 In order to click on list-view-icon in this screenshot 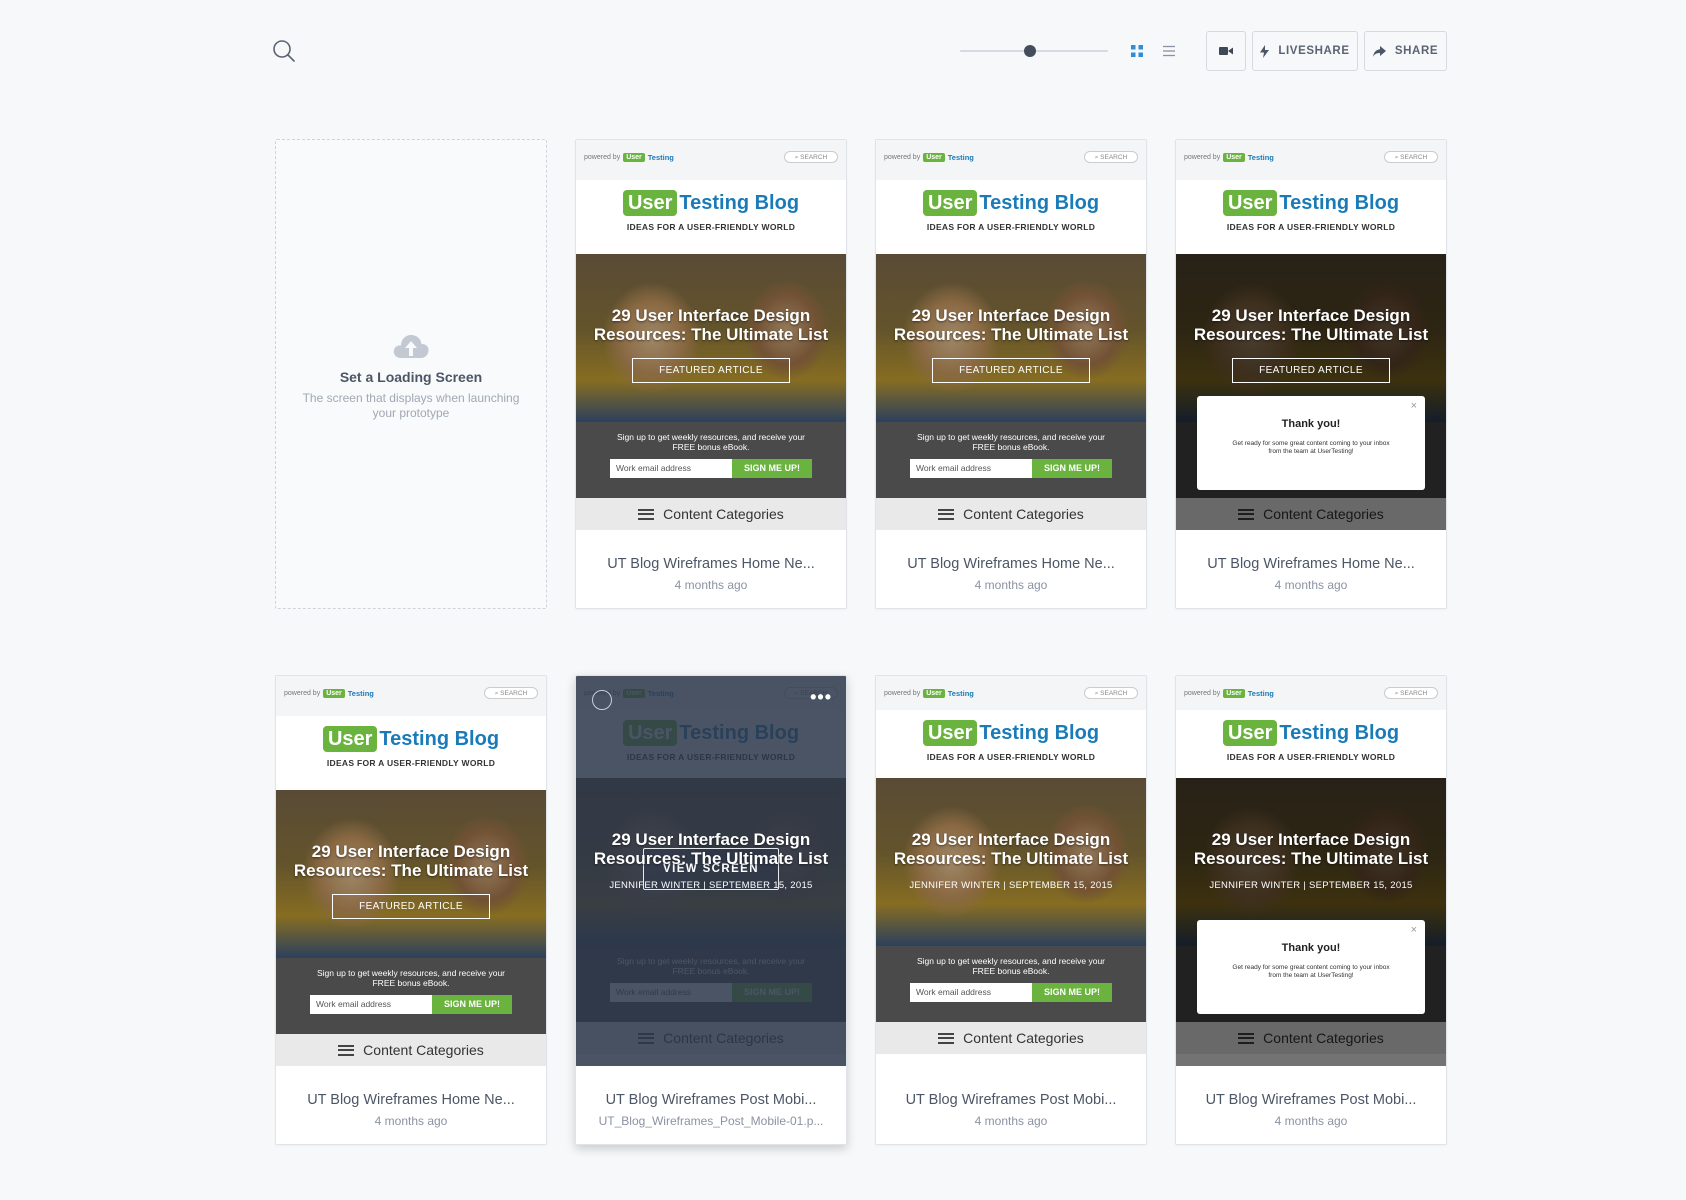, I will do `click(1169, 51)`.